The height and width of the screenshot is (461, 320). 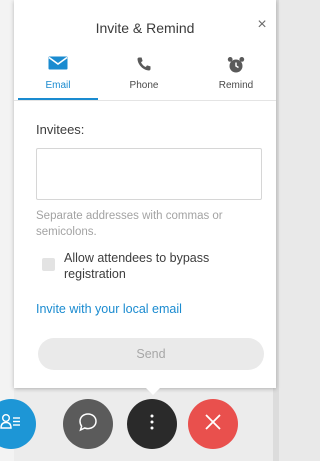 I want to click on backdrop-left-strip, so click(x=7, y=230).